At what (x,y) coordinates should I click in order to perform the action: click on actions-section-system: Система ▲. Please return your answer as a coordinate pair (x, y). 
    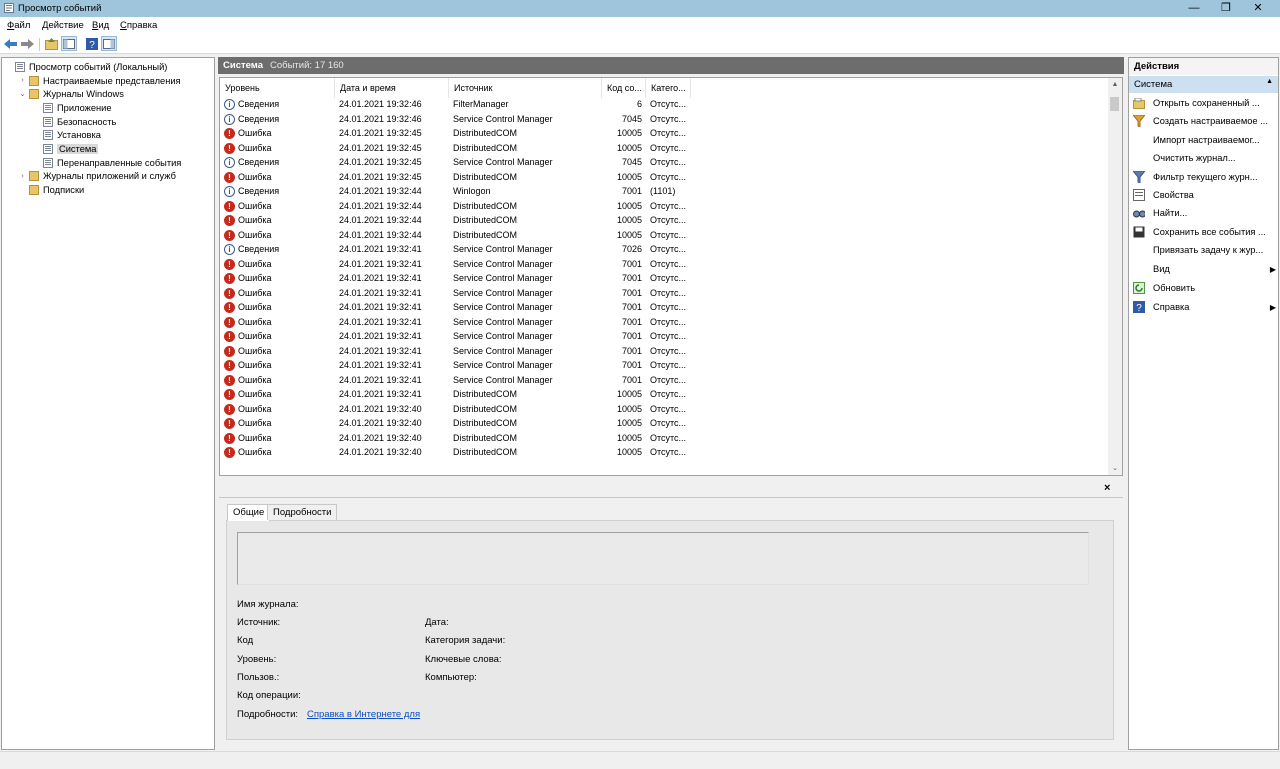
    Looking at the image, I should click on (1203, 84).